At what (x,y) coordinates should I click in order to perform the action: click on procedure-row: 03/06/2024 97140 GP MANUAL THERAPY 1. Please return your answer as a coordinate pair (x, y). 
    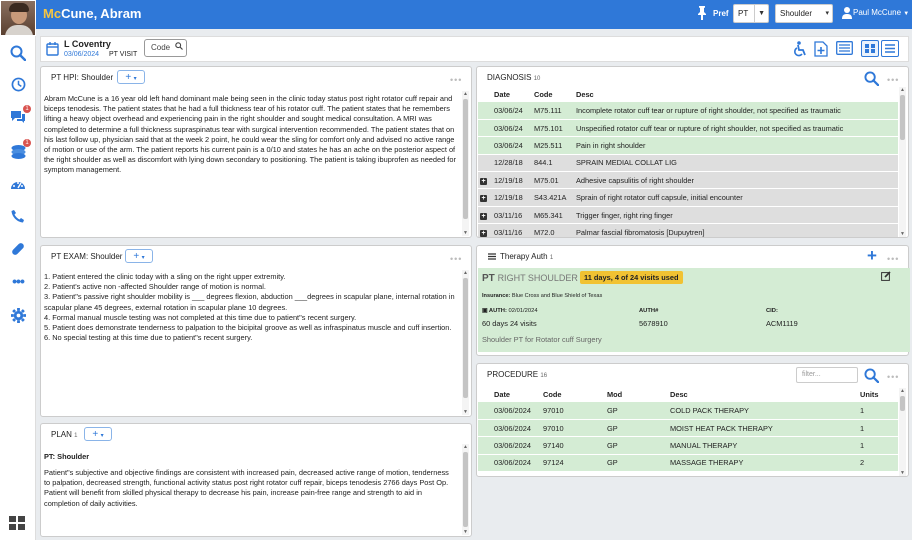
    Looking at the image, I should click on (688, 445).